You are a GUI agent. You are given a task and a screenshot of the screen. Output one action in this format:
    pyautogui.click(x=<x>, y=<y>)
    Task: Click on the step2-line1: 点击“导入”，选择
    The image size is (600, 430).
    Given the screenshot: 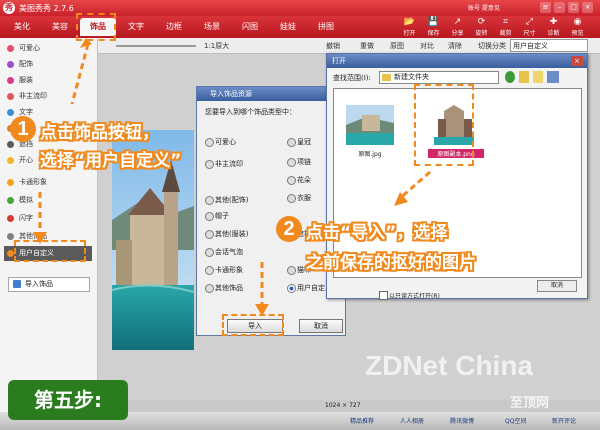 What is the action you would take?
    pyautogui.click(x=377, y=233)
    